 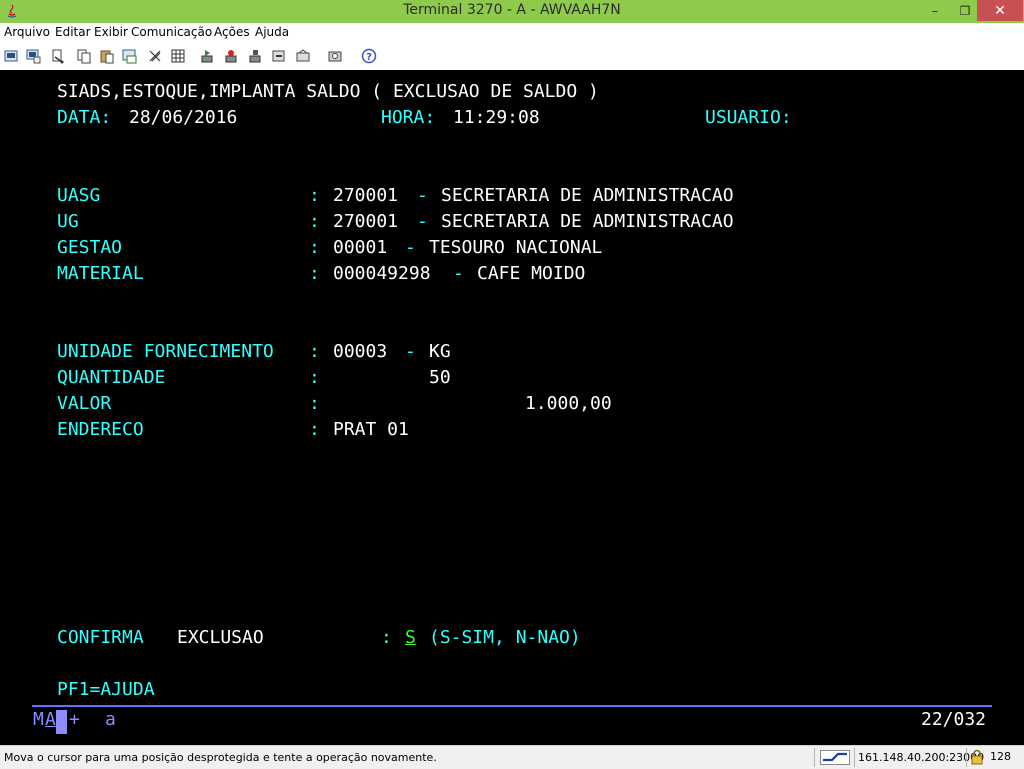 I want to click on valor-label: VALOR, so click(x=84, y=403).